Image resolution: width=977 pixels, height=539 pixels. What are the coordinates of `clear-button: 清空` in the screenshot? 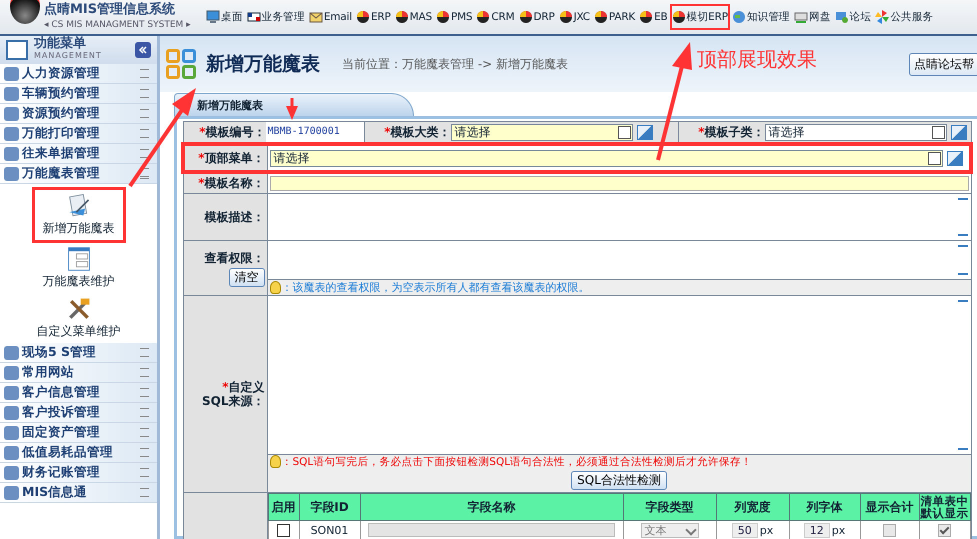 It's located at (246, 277).